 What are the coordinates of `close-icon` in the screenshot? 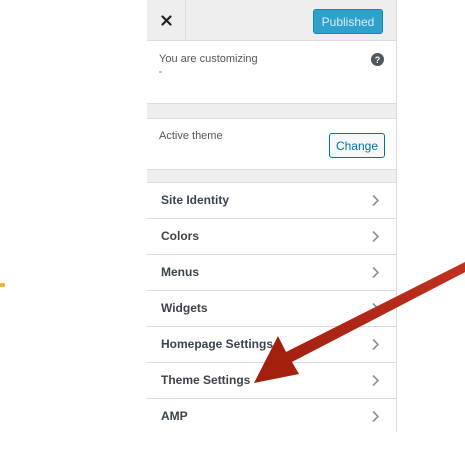 It's located at (166, 20).